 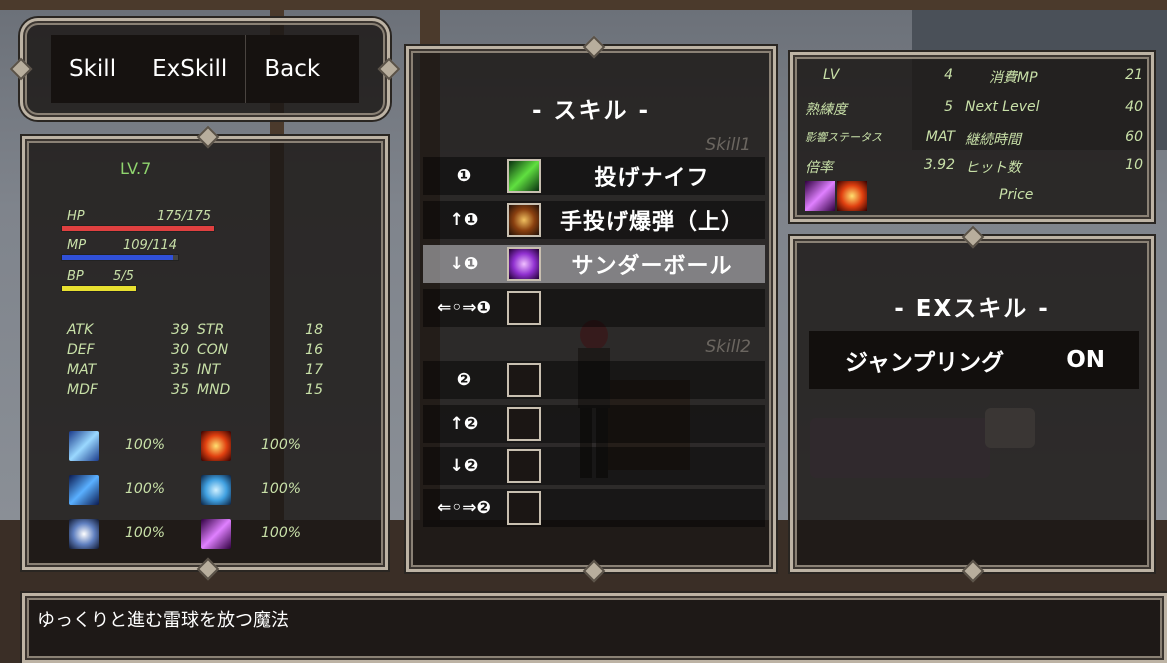 I want to click on info-mp-label: 消費MP, so click(x=1013, y=78).